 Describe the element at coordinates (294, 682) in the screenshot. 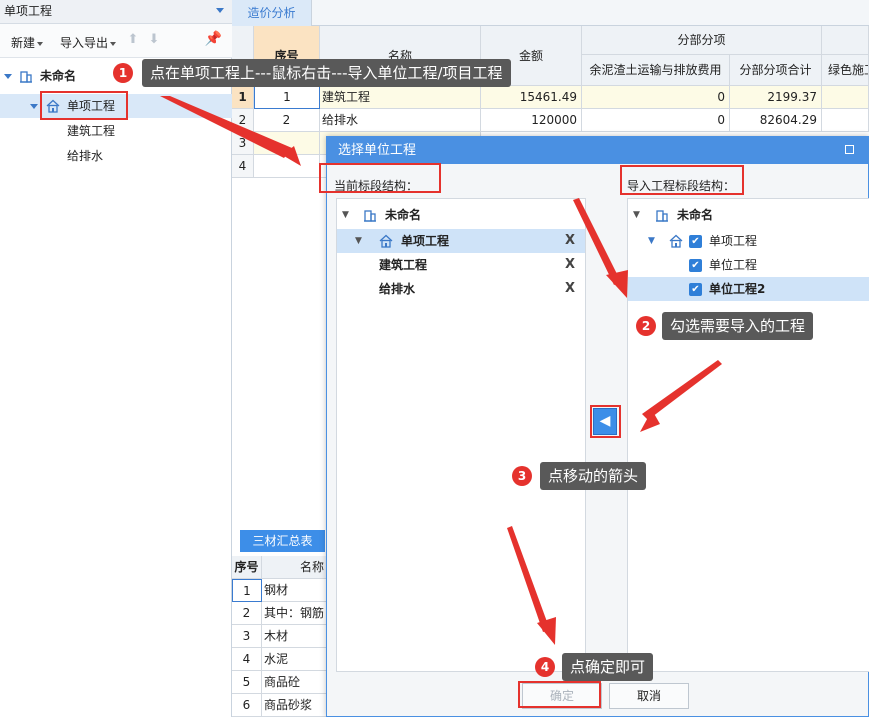

I see `table-cell-name: 商品砼` at that location.